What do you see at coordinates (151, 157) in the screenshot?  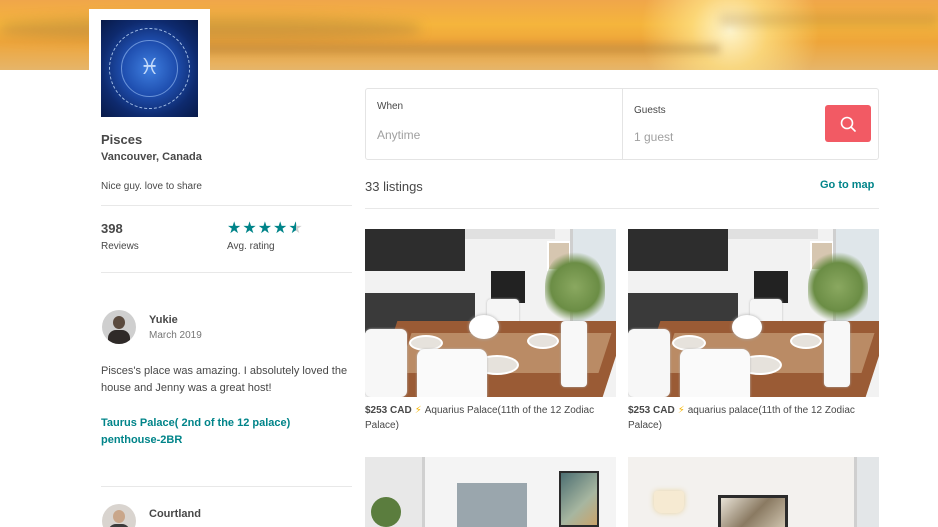 I see `host-location: Vancouver, Canada` at bounding box center [151, 157].